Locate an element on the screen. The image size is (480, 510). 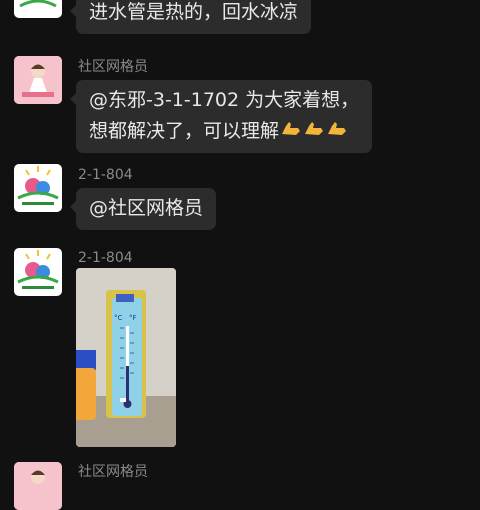
thermometer-photo: °C °F is located at coordinates (126, 357).